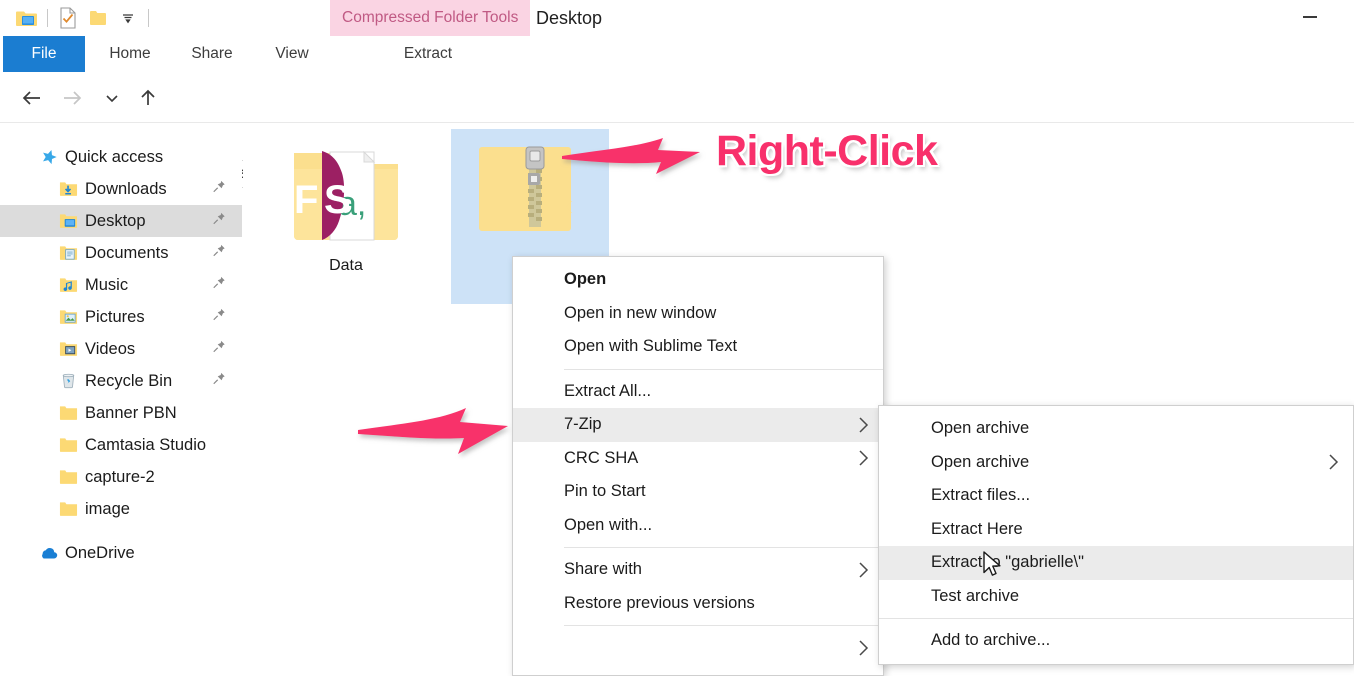  I want to click on sidebar-item-label: Camtasia Studio, so click(146, 444).